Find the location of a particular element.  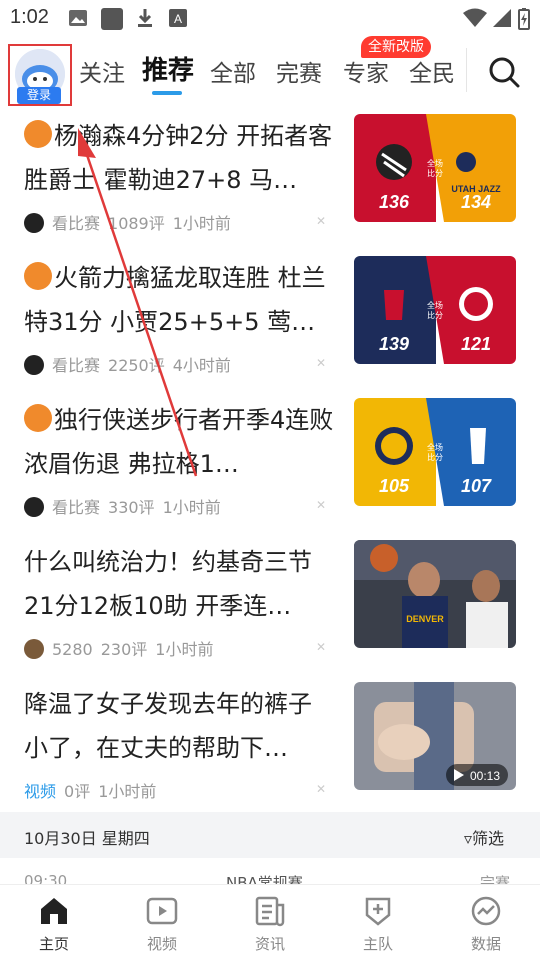

date-label: 10月30日 星期四 is located at coordinates (87, 838).